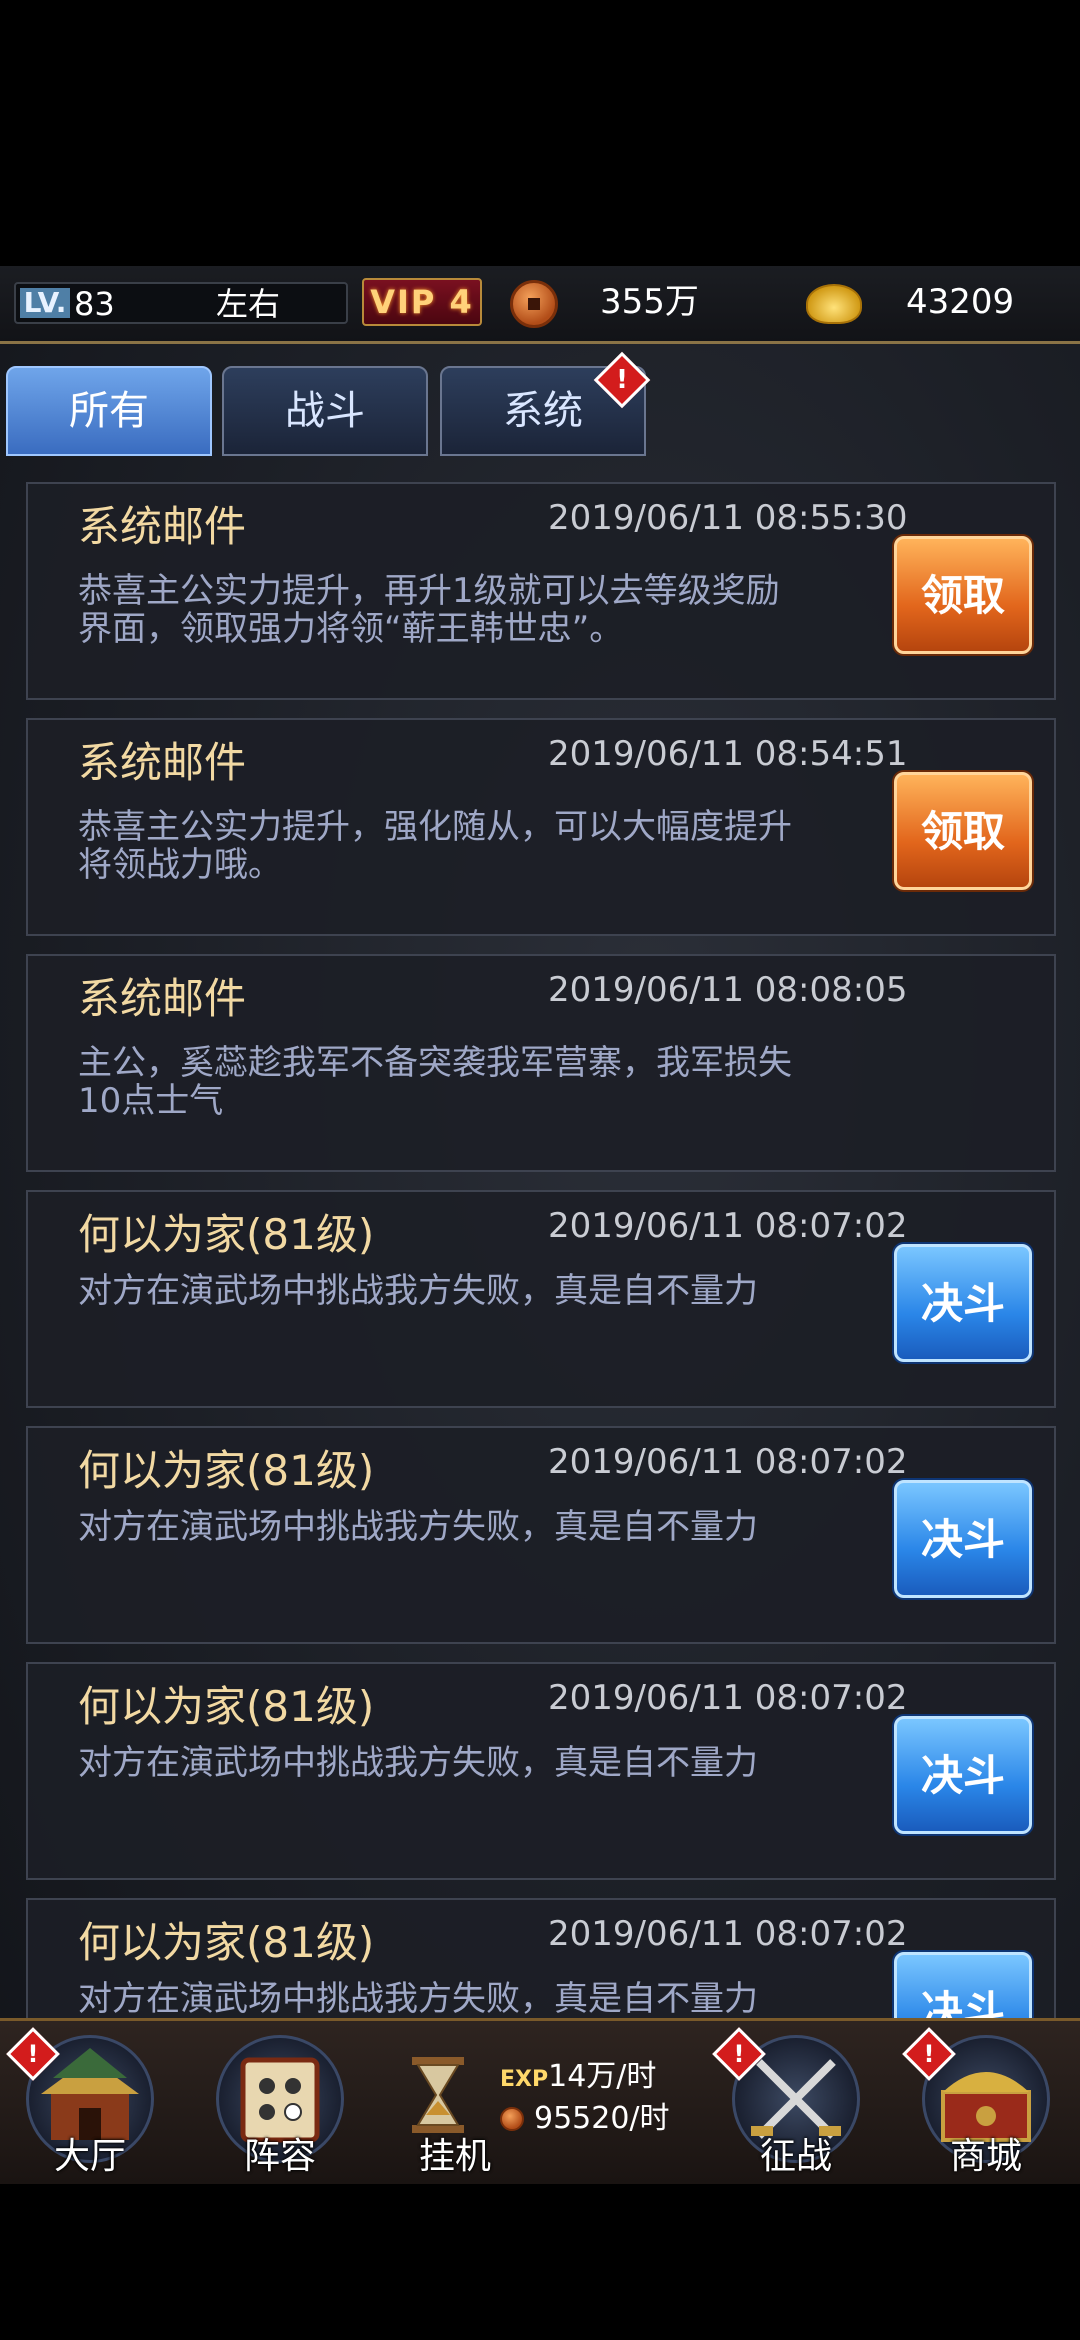  I want to click on coin-rate: 95520/时, so click(585, 2119).